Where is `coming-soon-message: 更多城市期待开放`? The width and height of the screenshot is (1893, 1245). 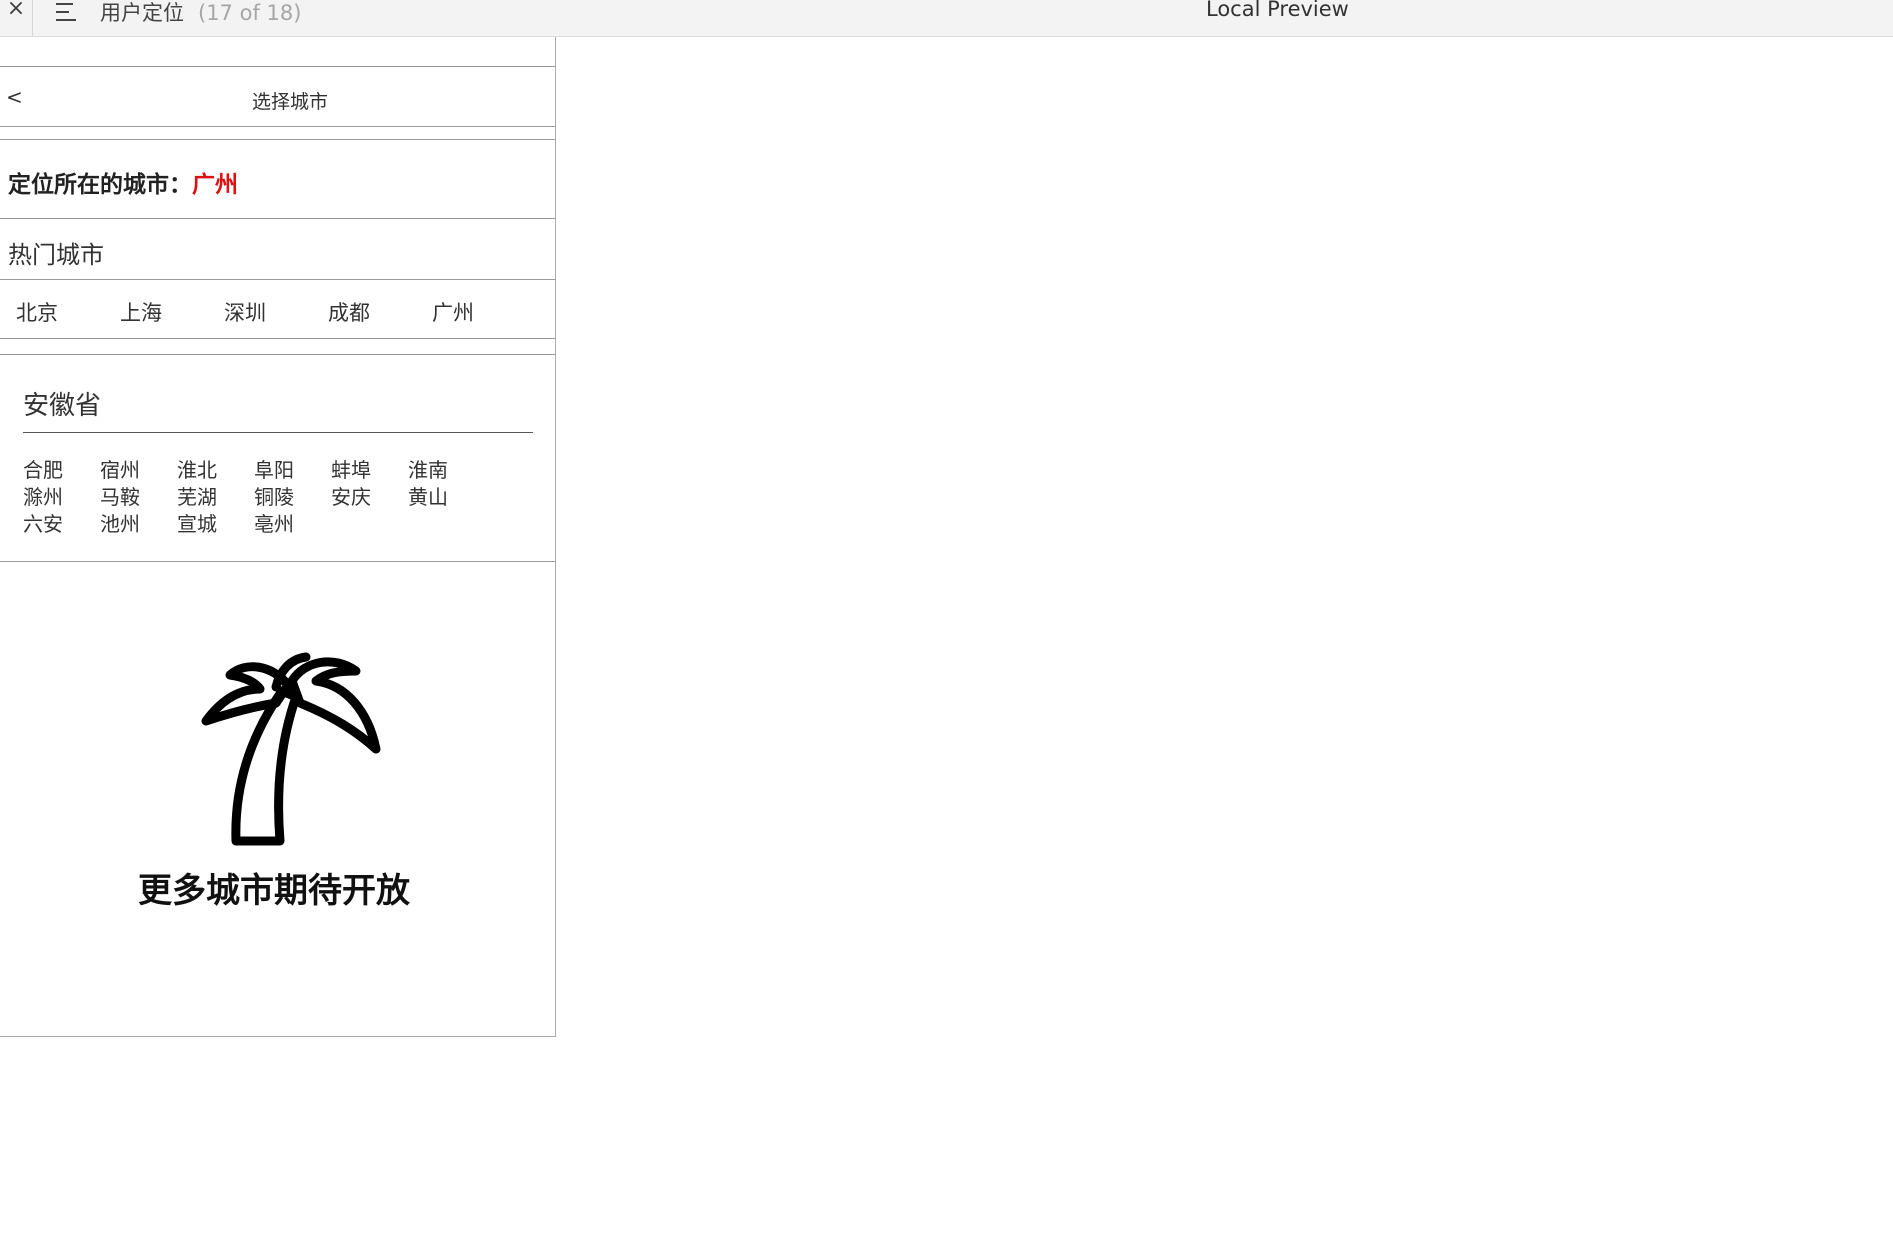 coming-soon-message: 更多城市期待开放 is located at coordinates (274, 891).